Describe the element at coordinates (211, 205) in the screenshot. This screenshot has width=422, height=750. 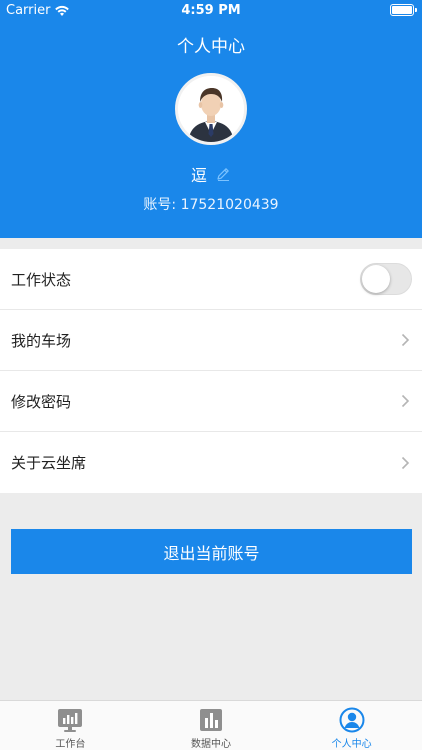
I see `account-number: 账号: 17521020439` at that location.